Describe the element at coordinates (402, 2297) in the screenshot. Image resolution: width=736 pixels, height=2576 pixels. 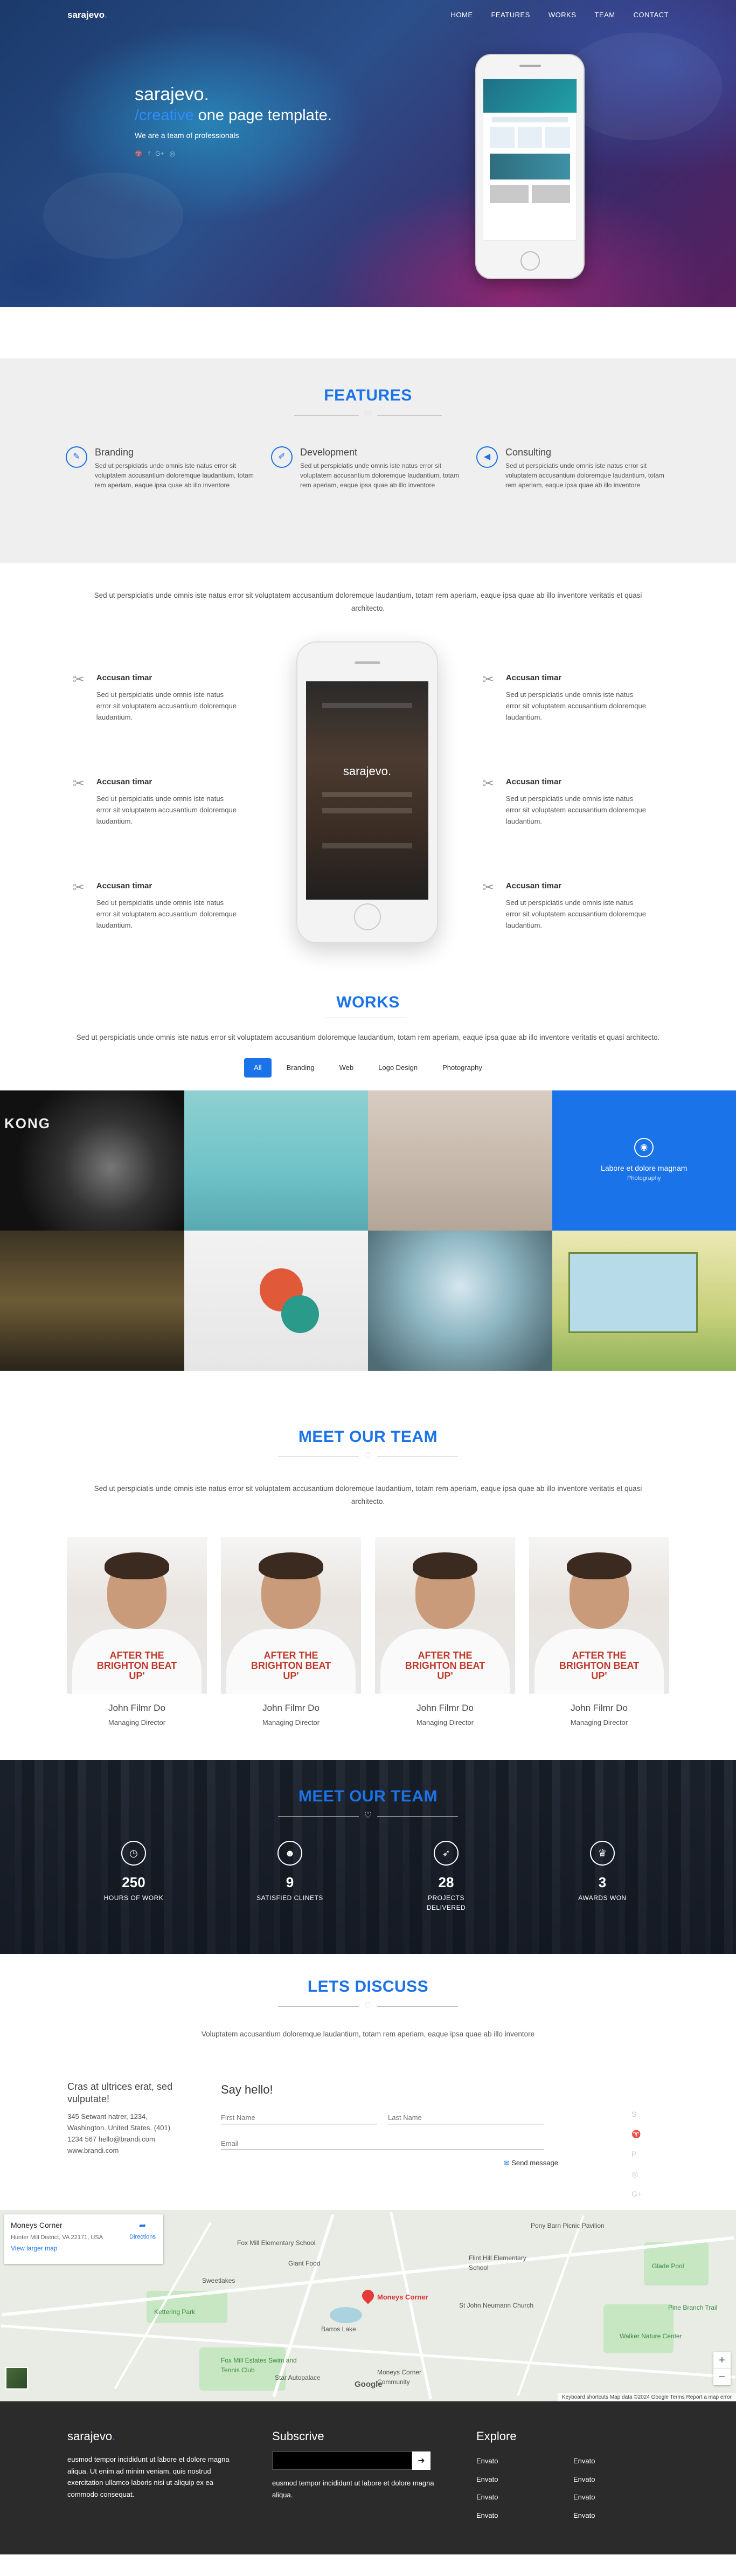
I see `map-pin-label: Moneys Corner` at that location.